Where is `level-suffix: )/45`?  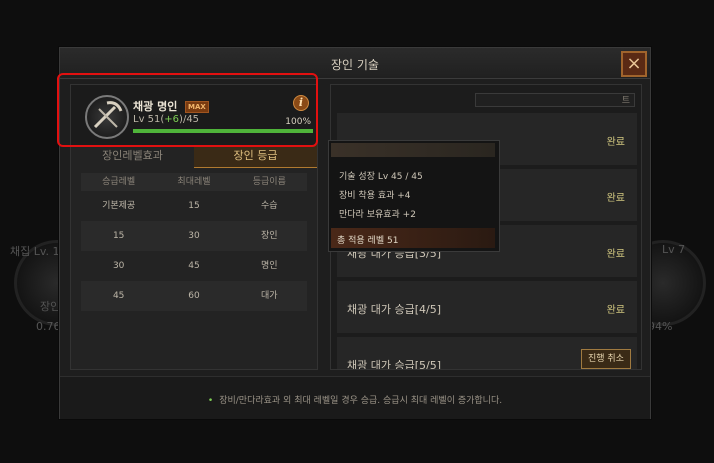 level-suffix: )/45 is located at coordinates (189, 119).